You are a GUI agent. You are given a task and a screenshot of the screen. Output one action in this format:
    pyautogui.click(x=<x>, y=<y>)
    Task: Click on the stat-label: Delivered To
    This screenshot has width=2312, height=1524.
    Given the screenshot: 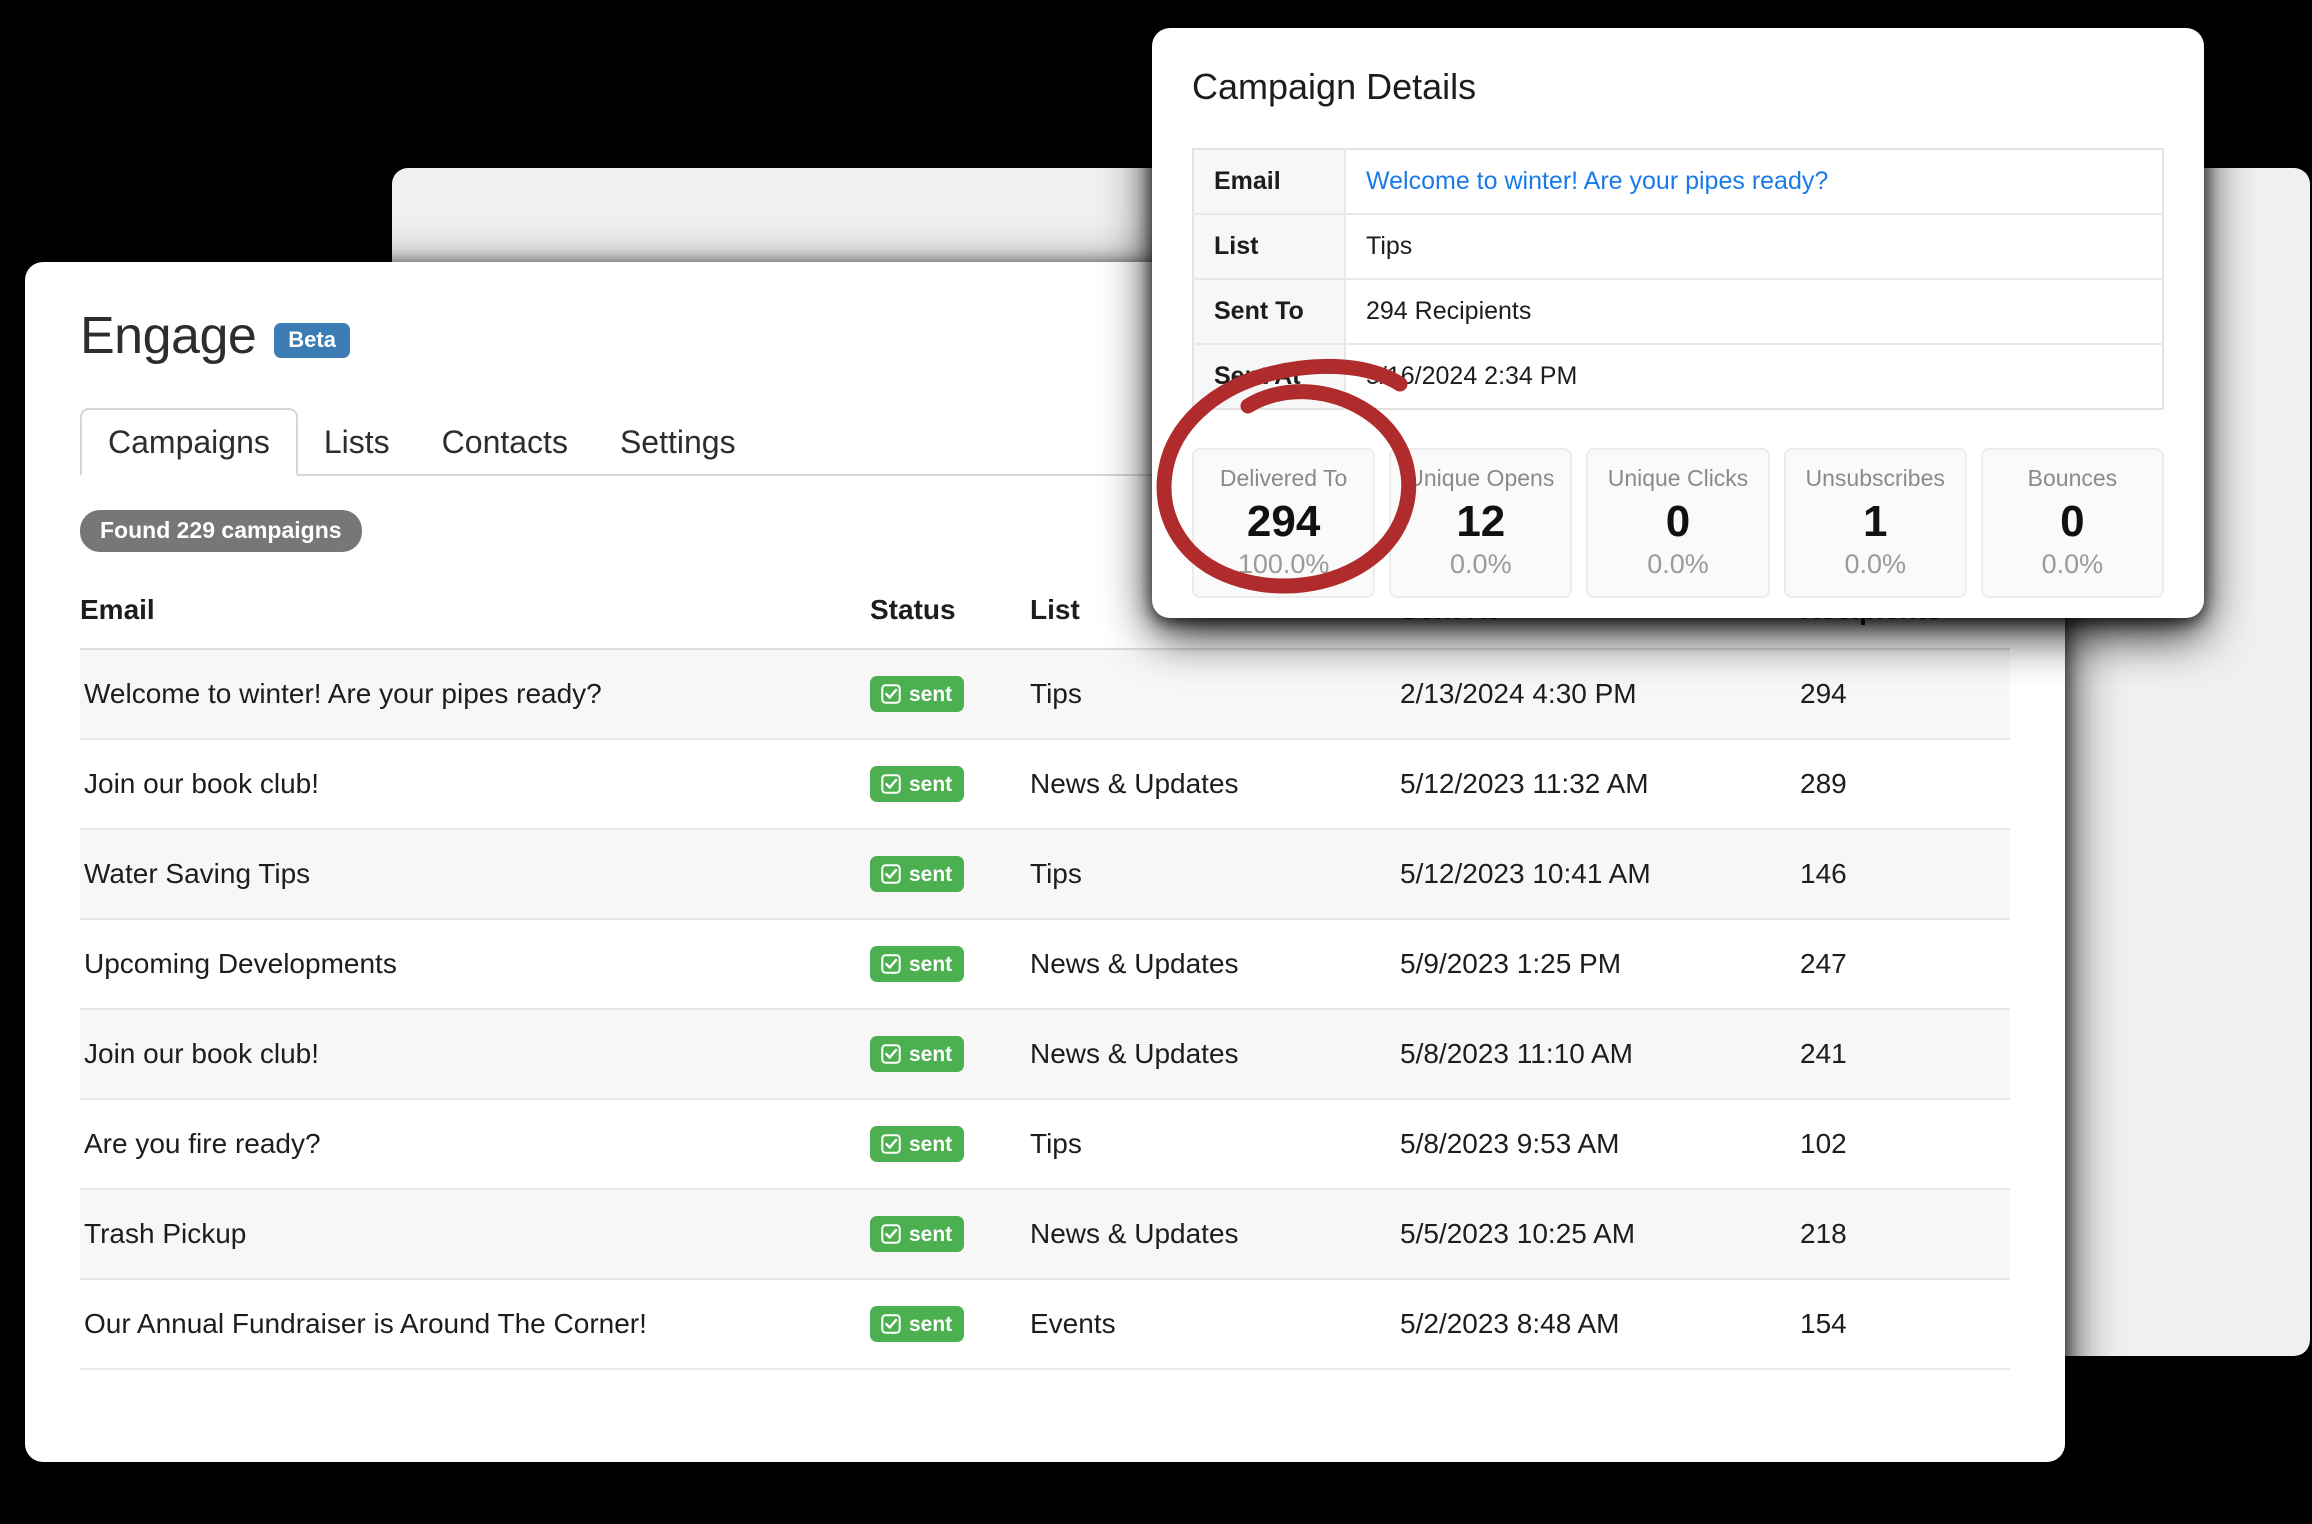 What is the action you would take?
    pyautogui.click(x=1283, y=478)
    